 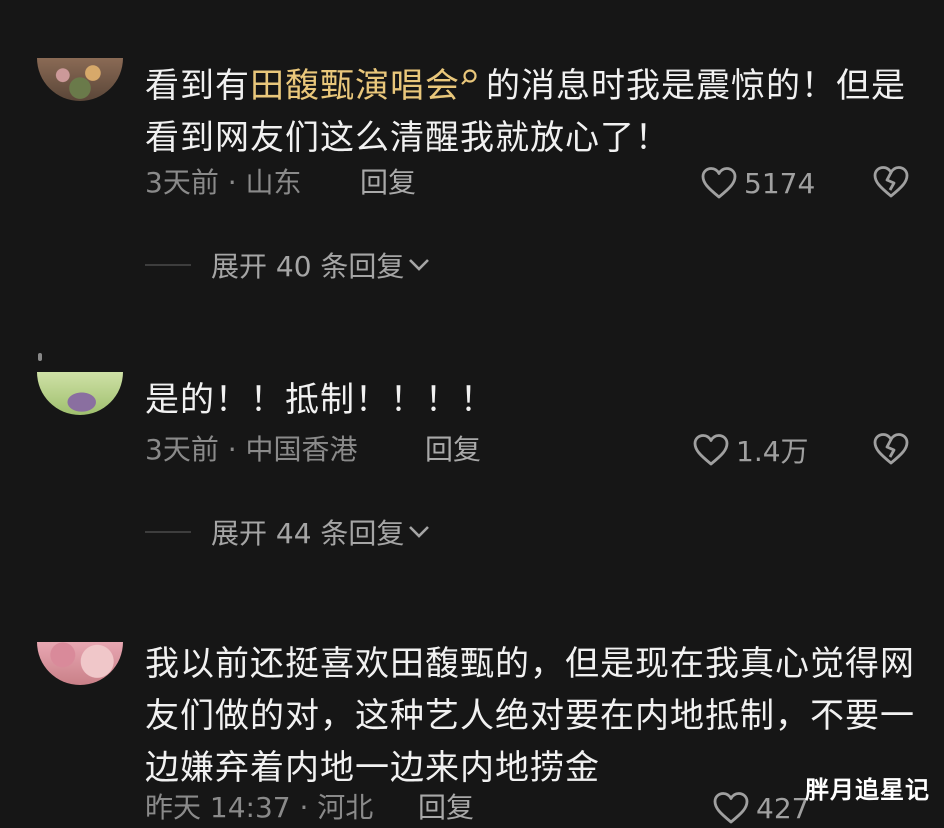 I want to click on expand-replies-label: 展开 44 条回复, so click(x=308, y=533).